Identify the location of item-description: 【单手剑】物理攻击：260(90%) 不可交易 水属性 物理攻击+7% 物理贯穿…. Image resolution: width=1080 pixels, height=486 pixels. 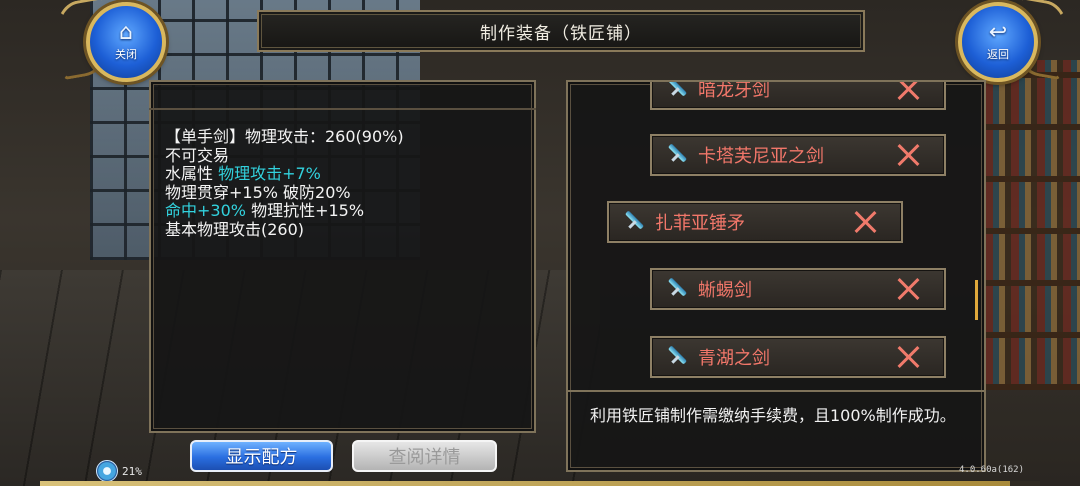
(345, 183).